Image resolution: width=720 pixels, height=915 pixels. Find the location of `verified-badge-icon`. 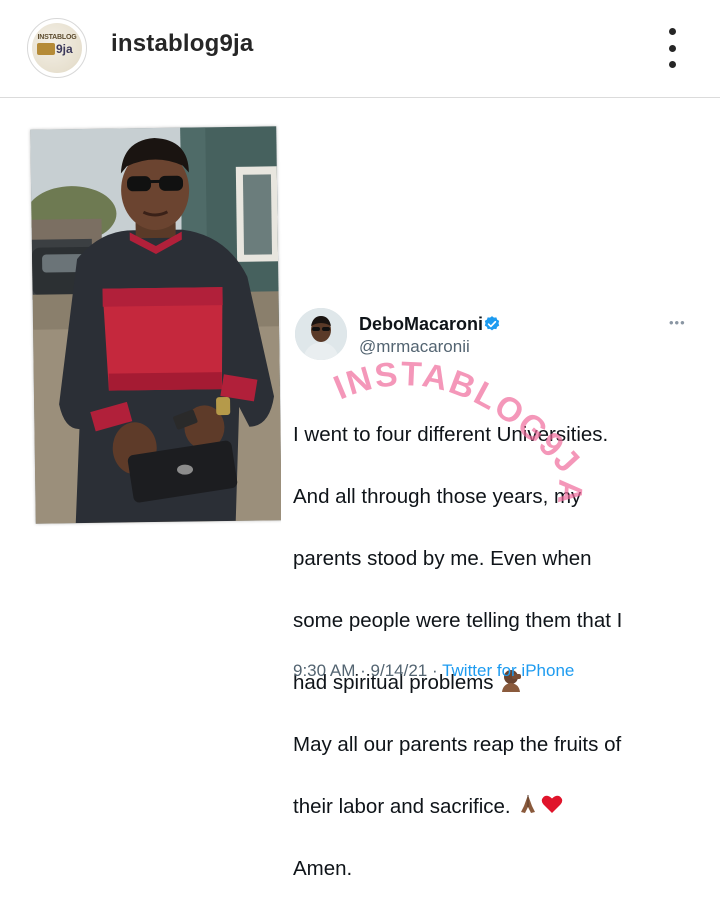

verified-badge-icon is located at coordinates (492, 323).